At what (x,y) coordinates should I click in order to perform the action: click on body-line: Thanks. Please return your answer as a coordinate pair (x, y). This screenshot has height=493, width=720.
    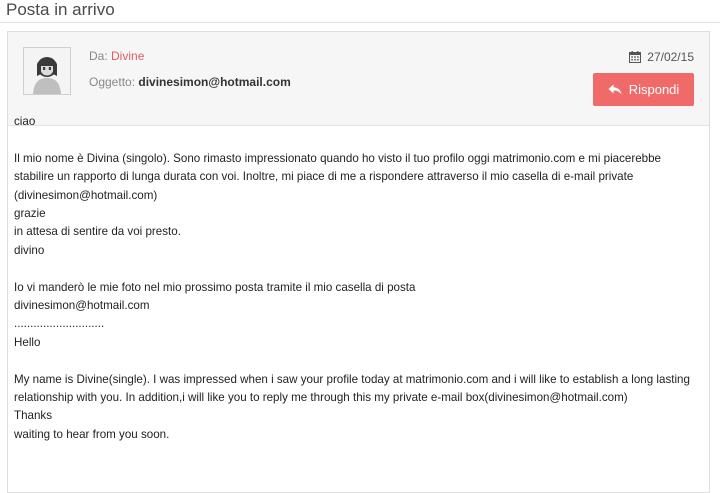
    Looking at the image, I should click on (33, 416).